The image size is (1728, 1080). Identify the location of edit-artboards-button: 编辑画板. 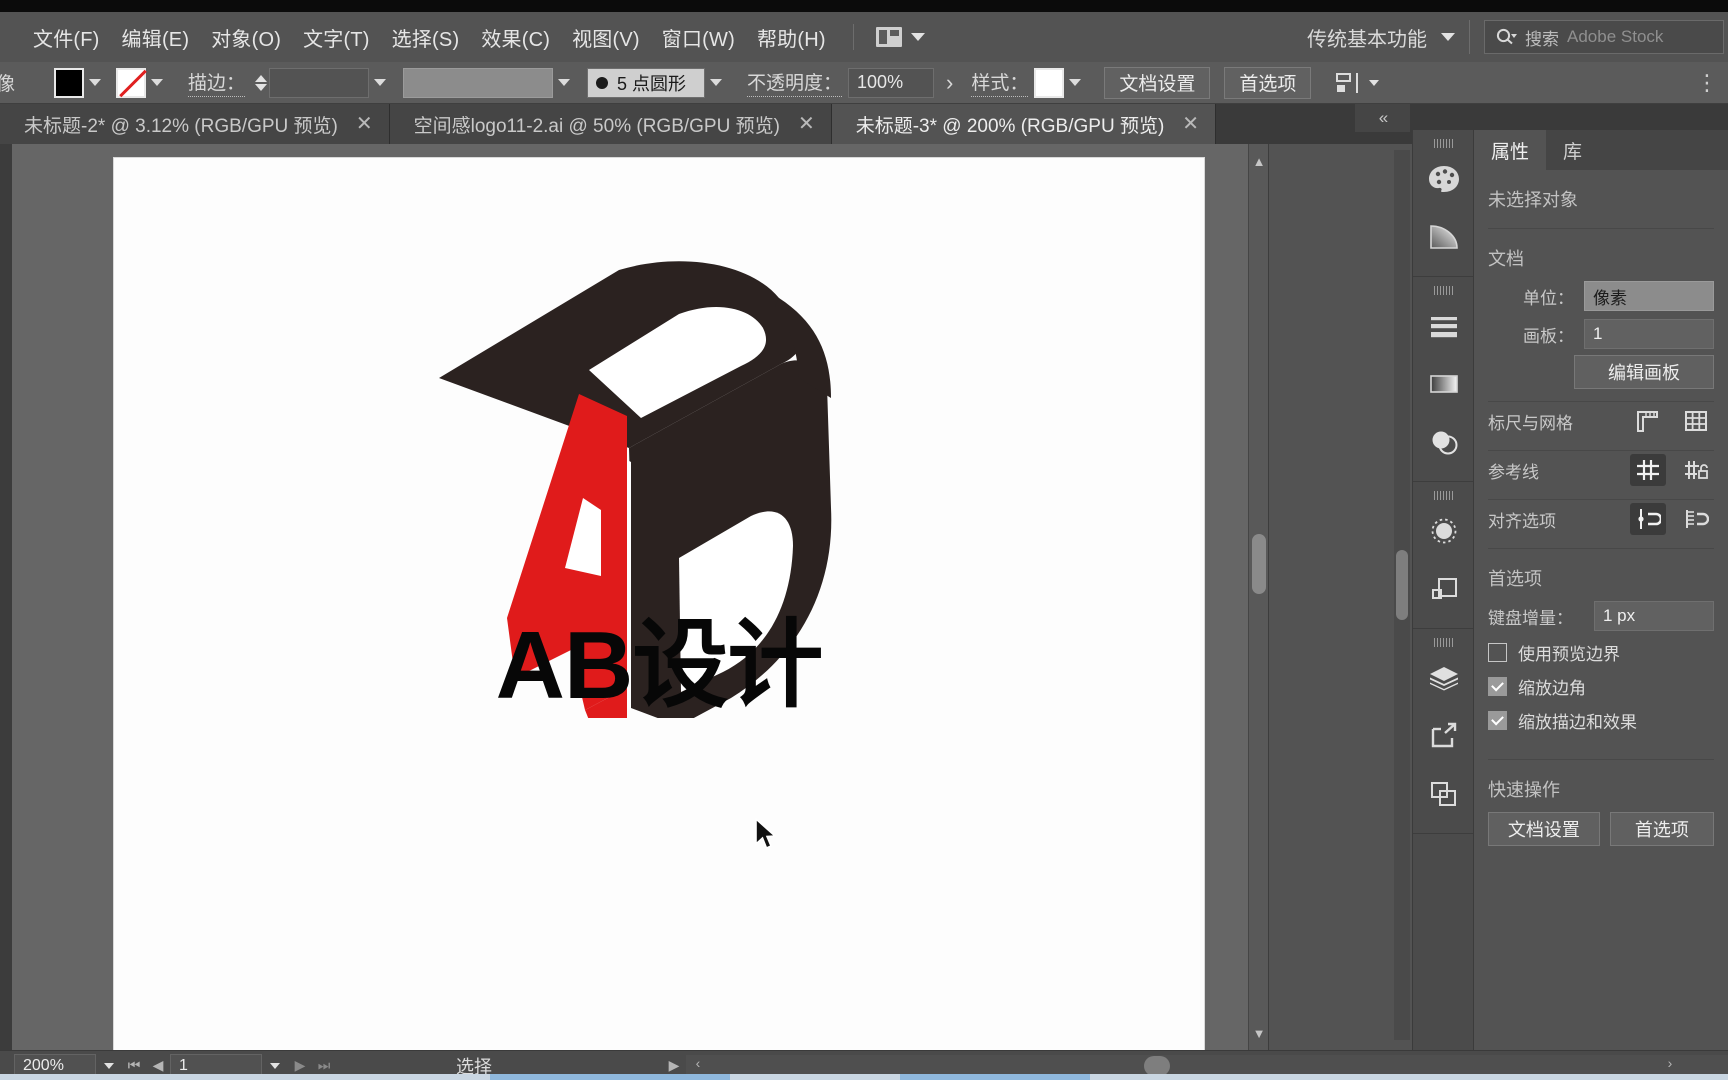
(1644, 372).